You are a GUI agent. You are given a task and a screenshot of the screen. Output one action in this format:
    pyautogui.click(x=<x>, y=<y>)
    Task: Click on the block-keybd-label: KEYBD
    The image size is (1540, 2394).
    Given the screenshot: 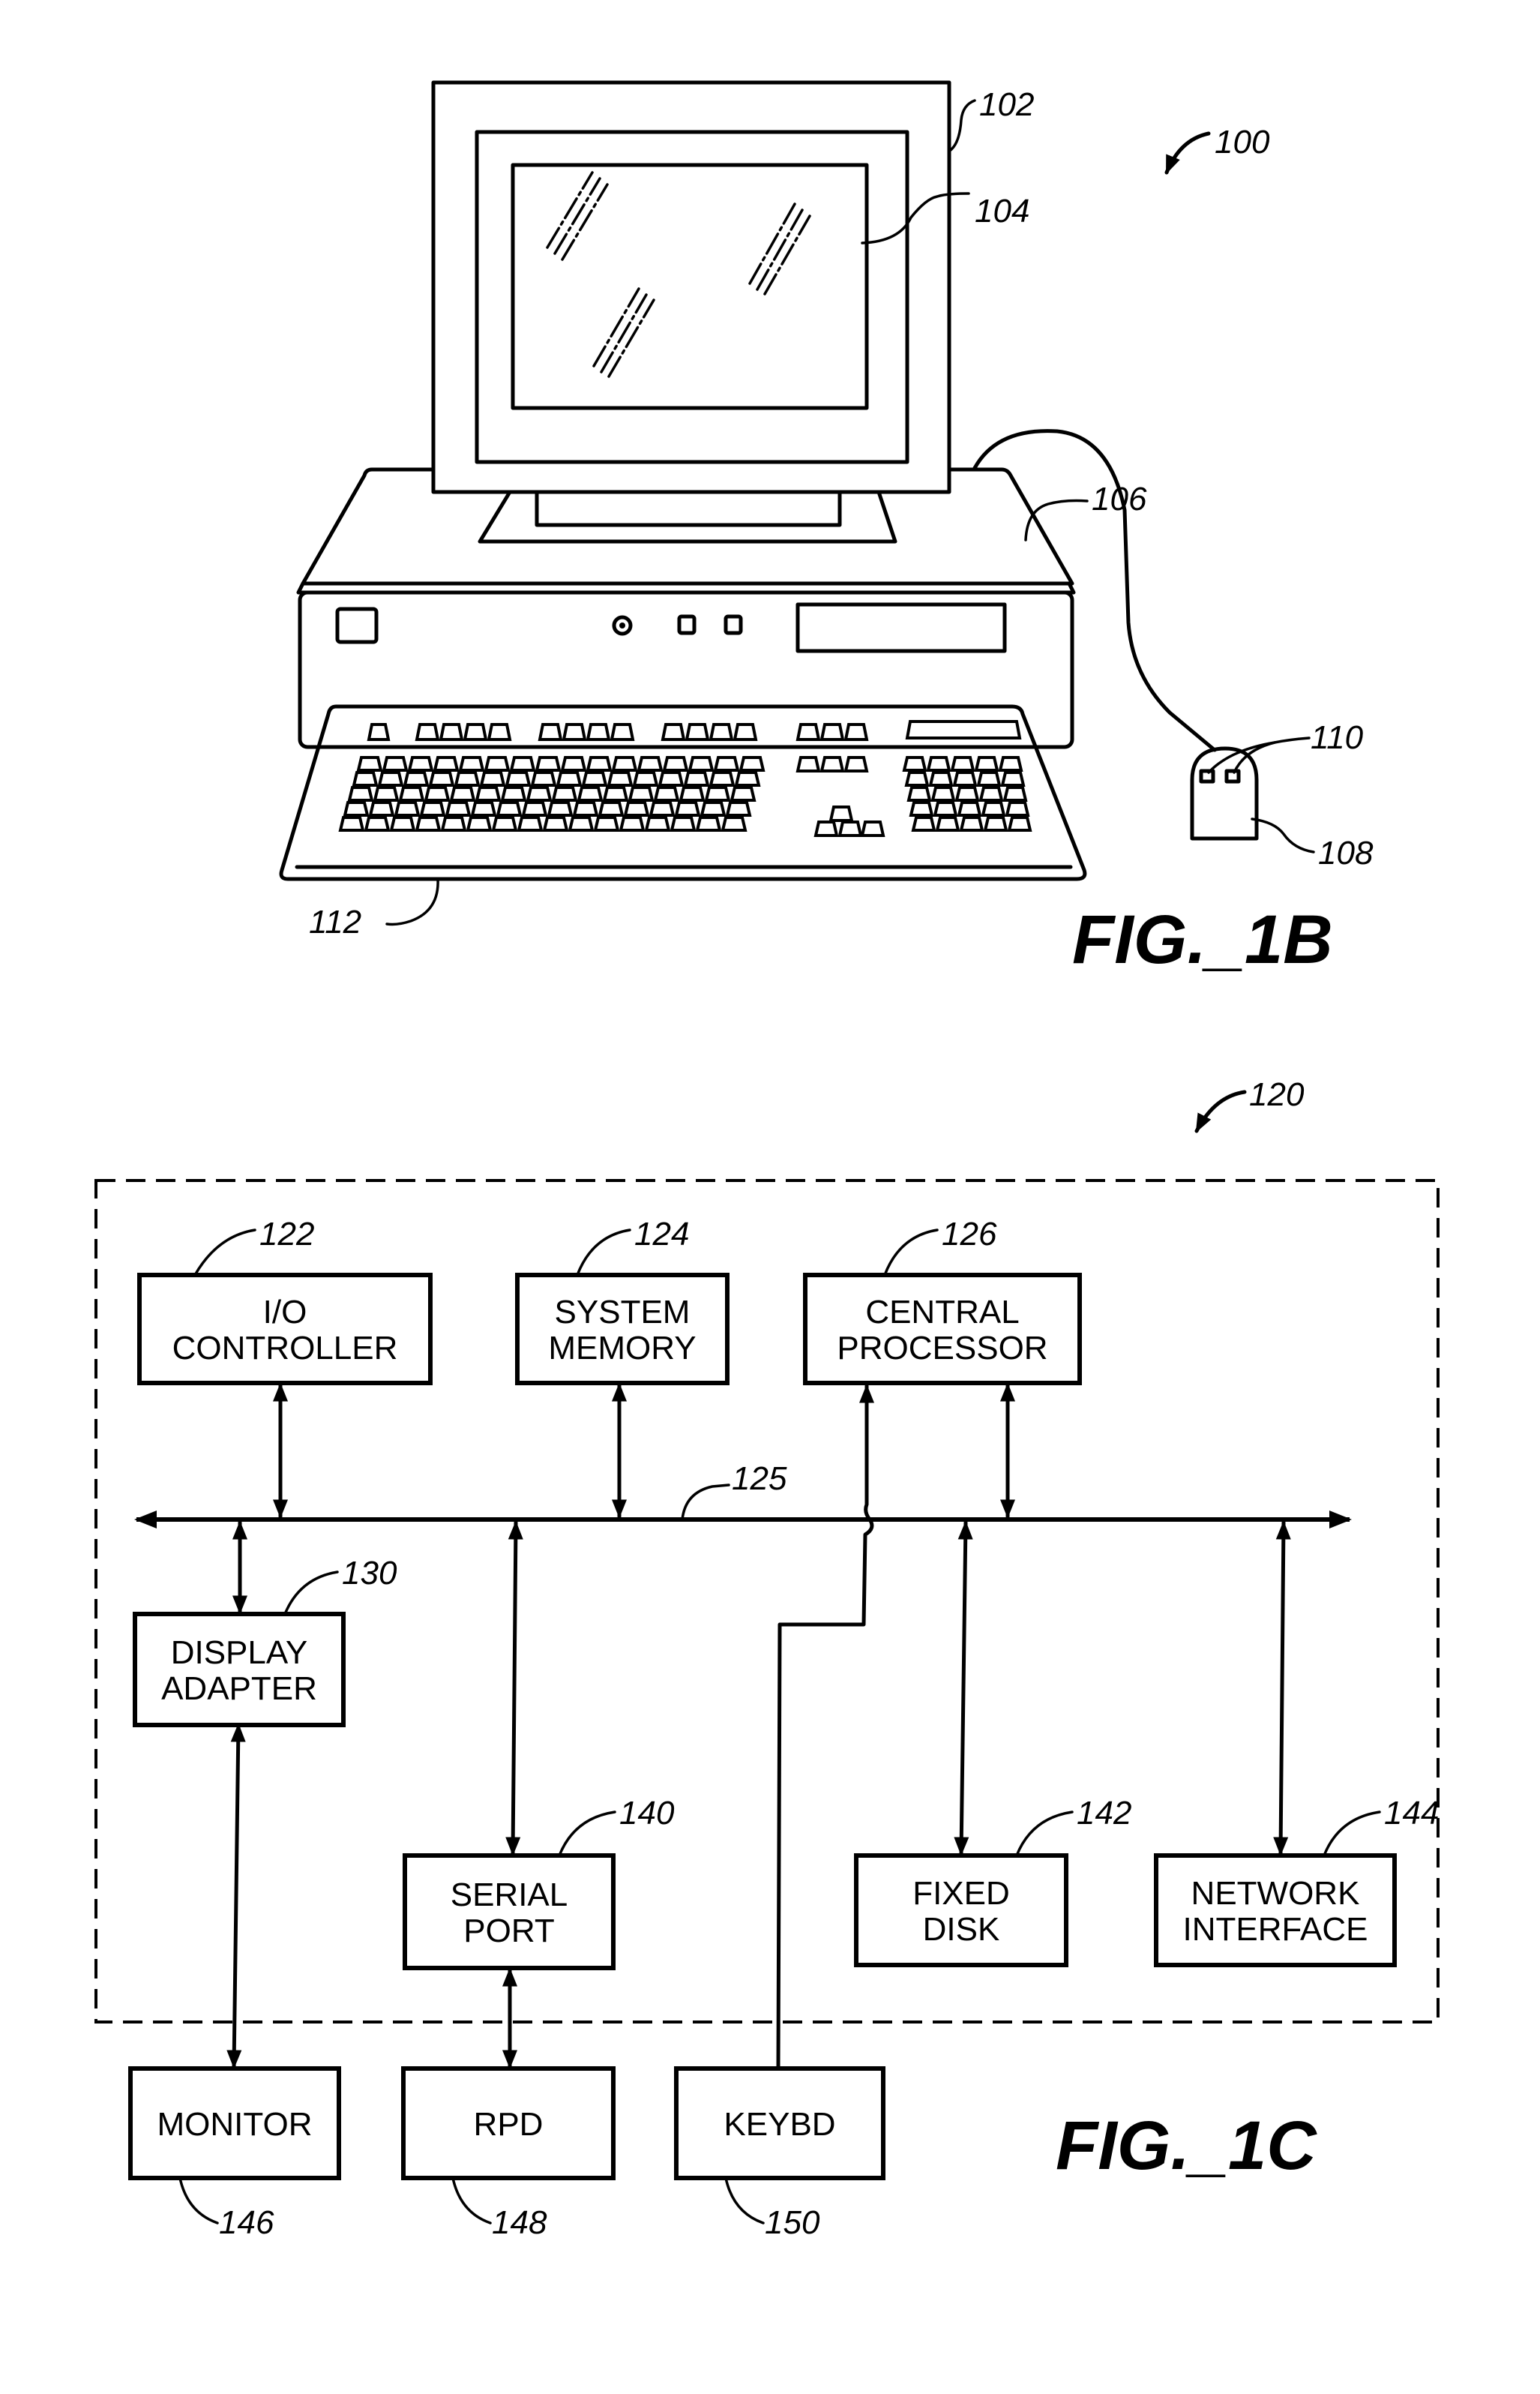 What is the action you would take?
    pyautogui.click(x=779, y=2124)
    